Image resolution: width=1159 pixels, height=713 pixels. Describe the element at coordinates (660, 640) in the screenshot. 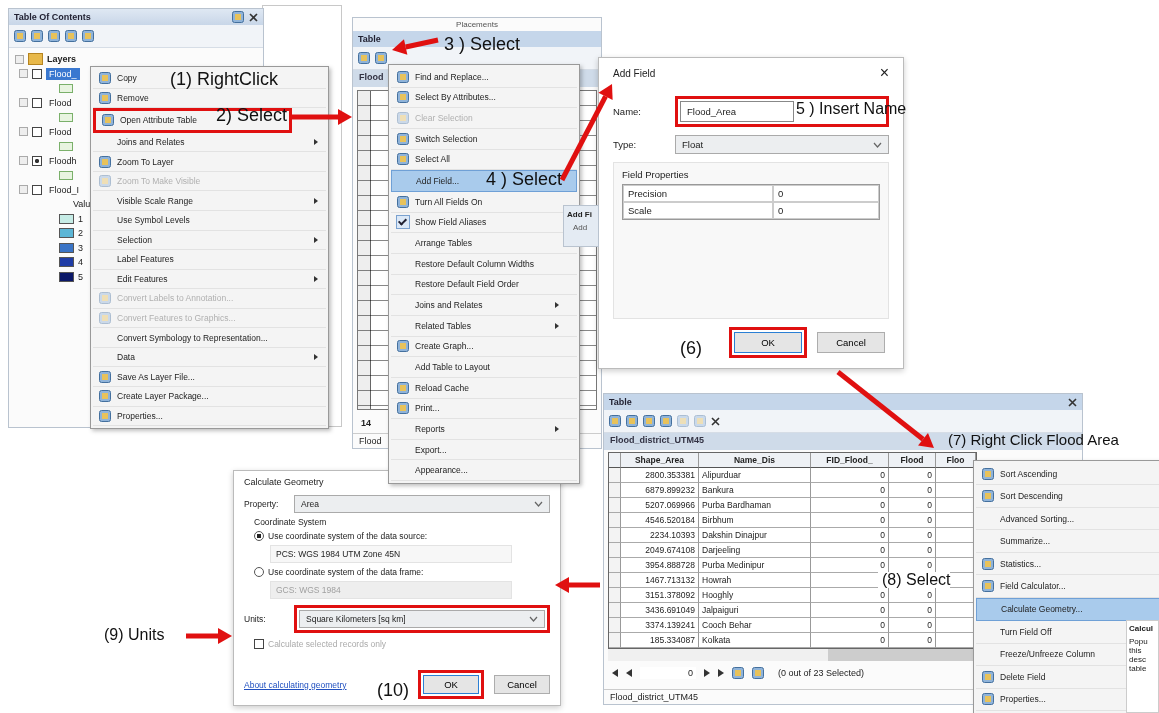

I see `table-cell: 185.334087` at that location.